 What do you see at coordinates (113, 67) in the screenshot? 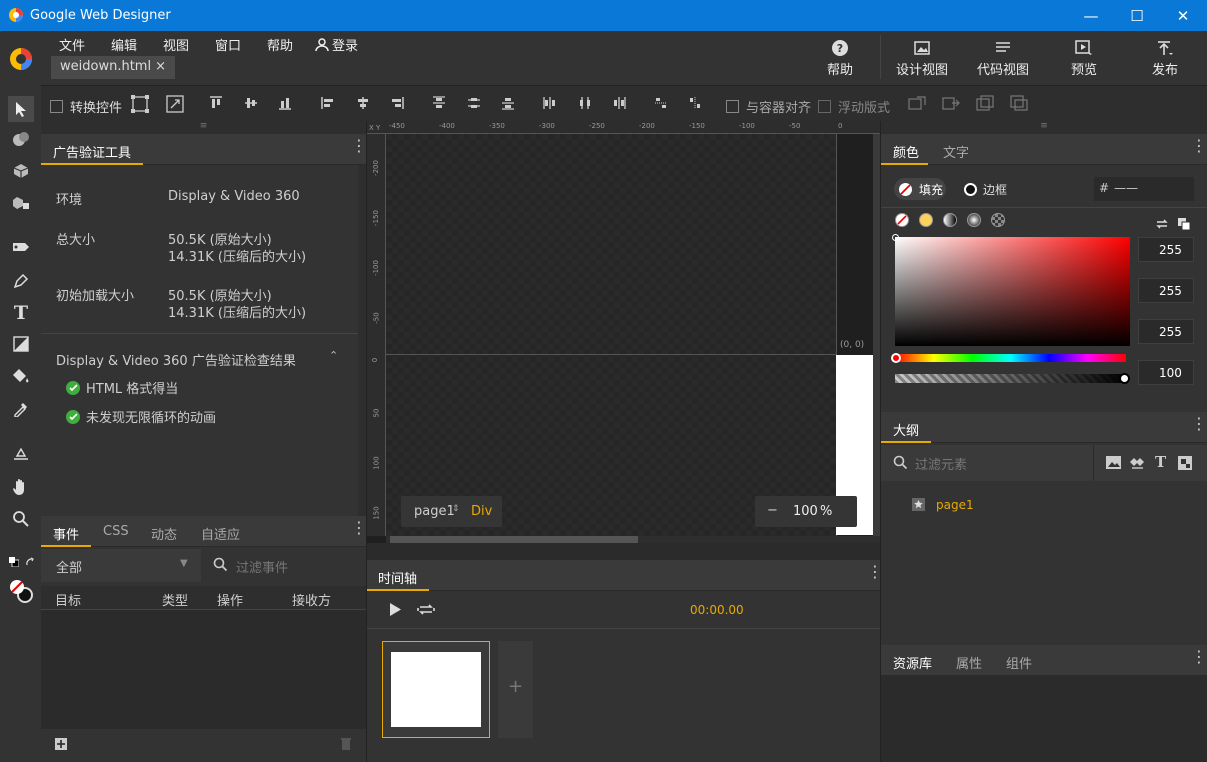
I see `file-tab: weidown.html ×` at bounding box center [113, 67].